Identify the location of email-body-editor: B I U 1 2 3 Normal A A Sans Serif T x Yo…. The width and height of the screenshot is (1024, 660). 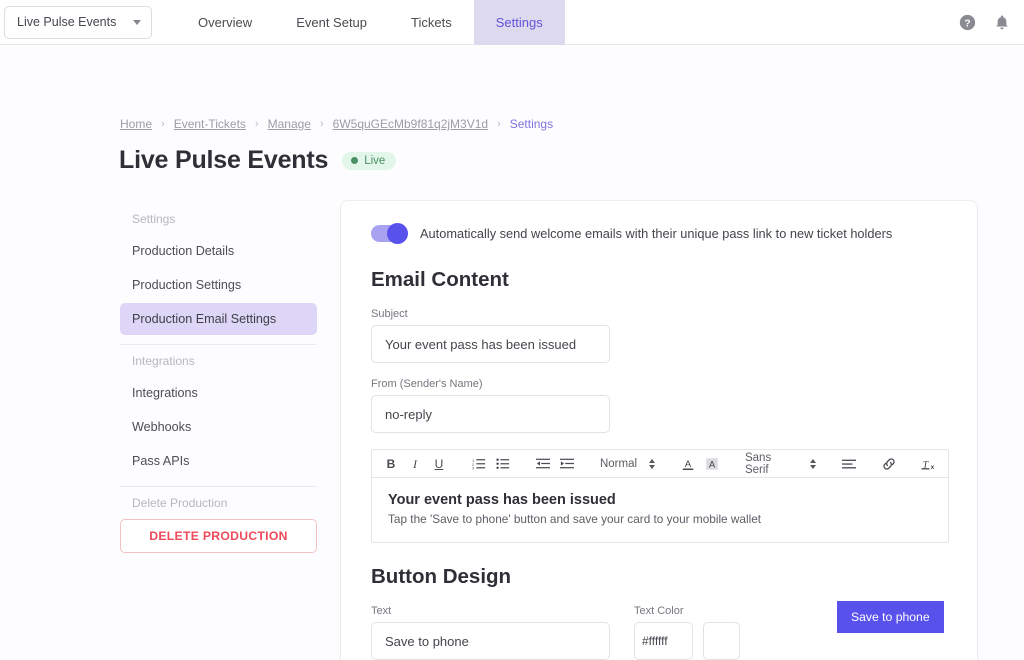
(660, 496).